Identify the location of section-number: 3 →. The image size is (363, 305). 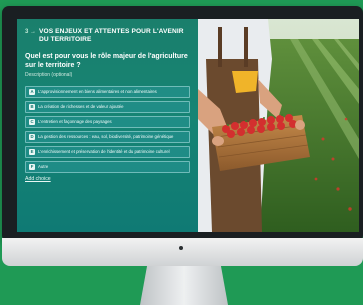
(31, 32).